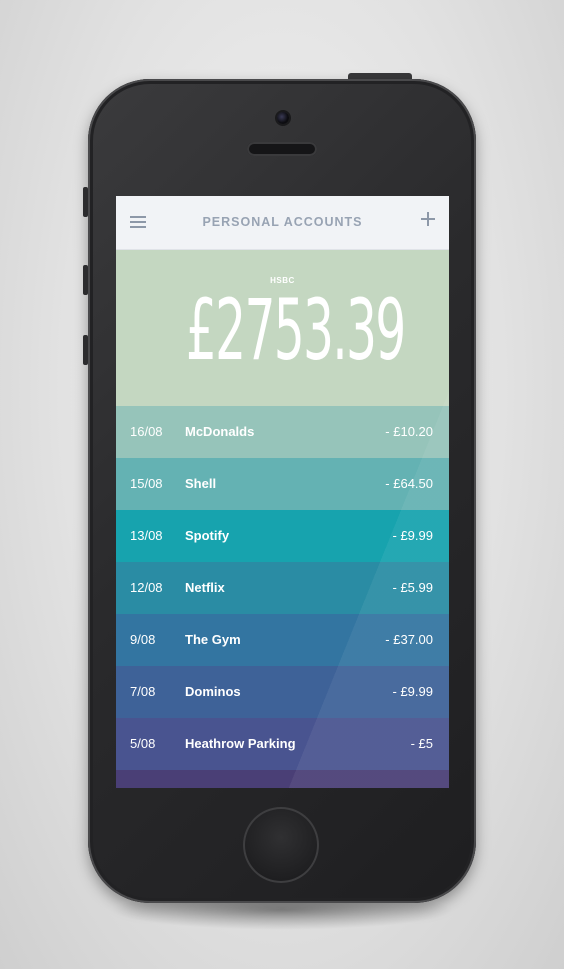 Image resolution: width=564 pixels, height=969 pixels. Describe the element at coordinates (146, 431) in the screenshot. I see `transaction-date: 16/08` at that location.